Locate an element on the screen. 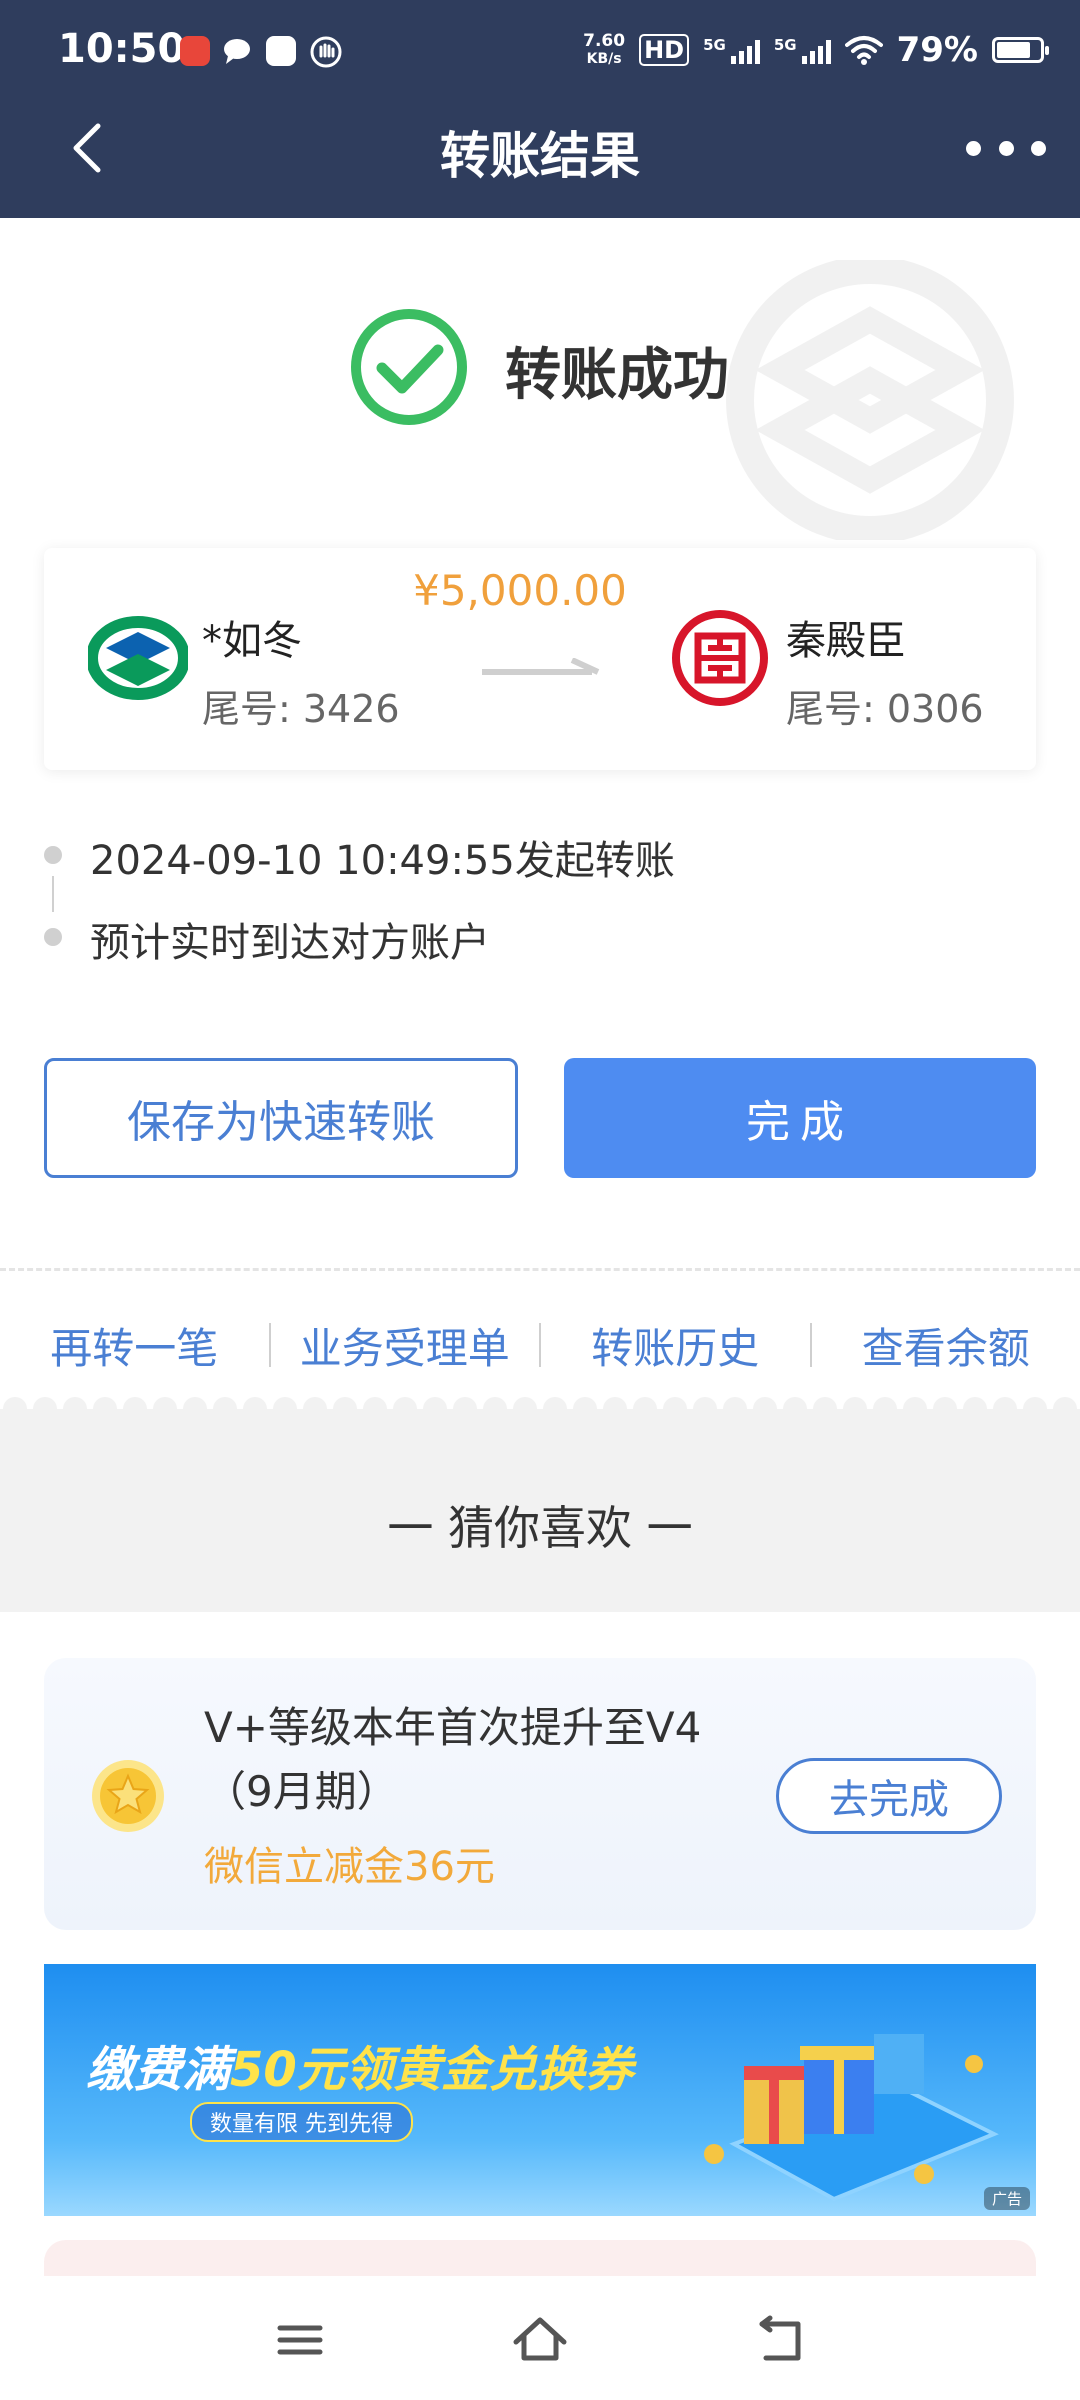 The width and height of the screenshot is (1080, 2400). status-bar: 10:50 7.60 KB/s HD 5G 5G 79% is located at coordinates (540, 50).